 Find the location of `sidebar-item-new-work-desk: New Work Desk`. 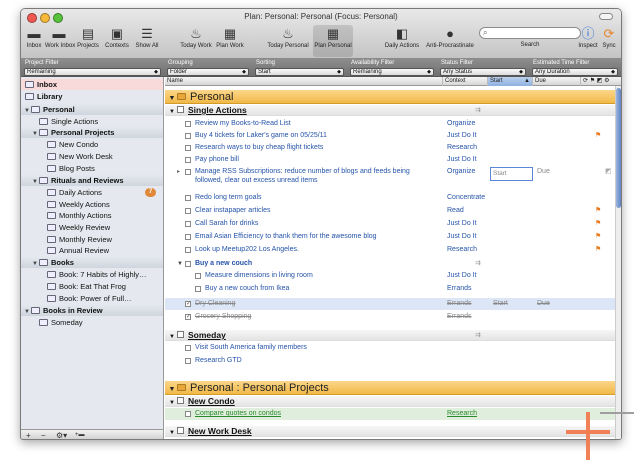

sidebar-item-new-work-desk: New Work Desk is located at coordinates (92, 156).